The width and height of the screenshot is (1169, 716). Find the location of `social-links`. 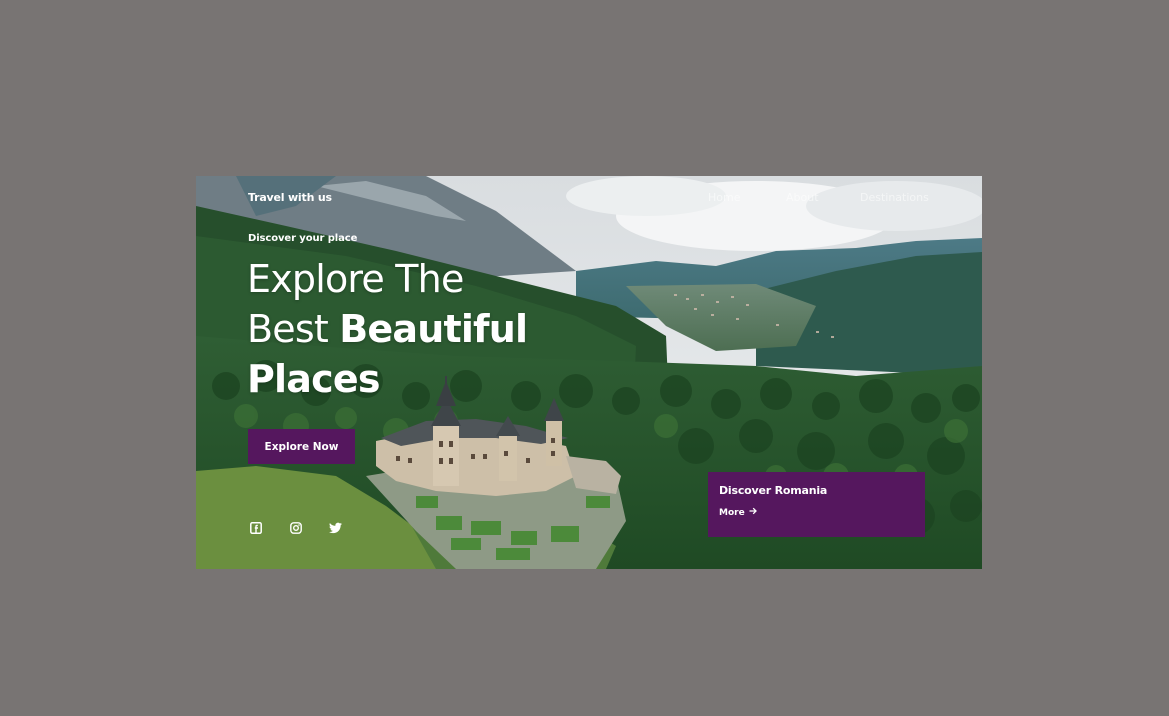

social-links is located at coordinates (308, 527).